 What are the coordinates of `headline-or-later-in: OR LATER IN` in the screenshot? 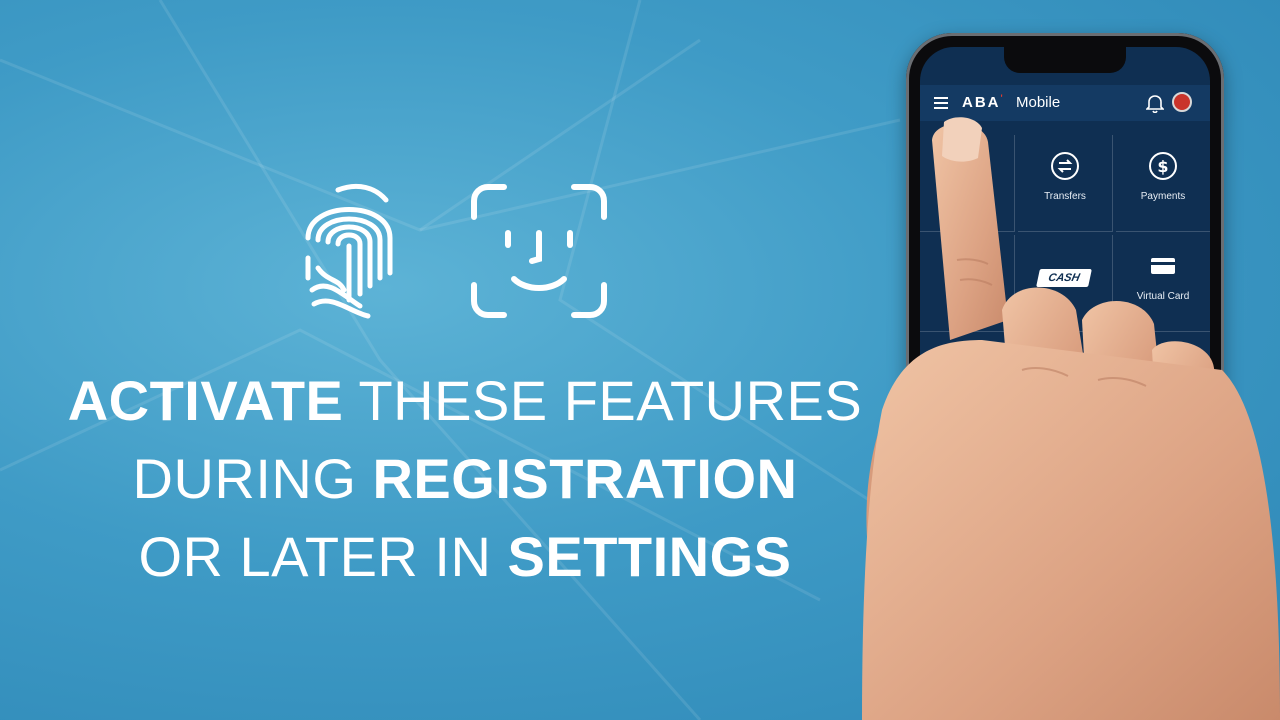 It's located at (315, 556).